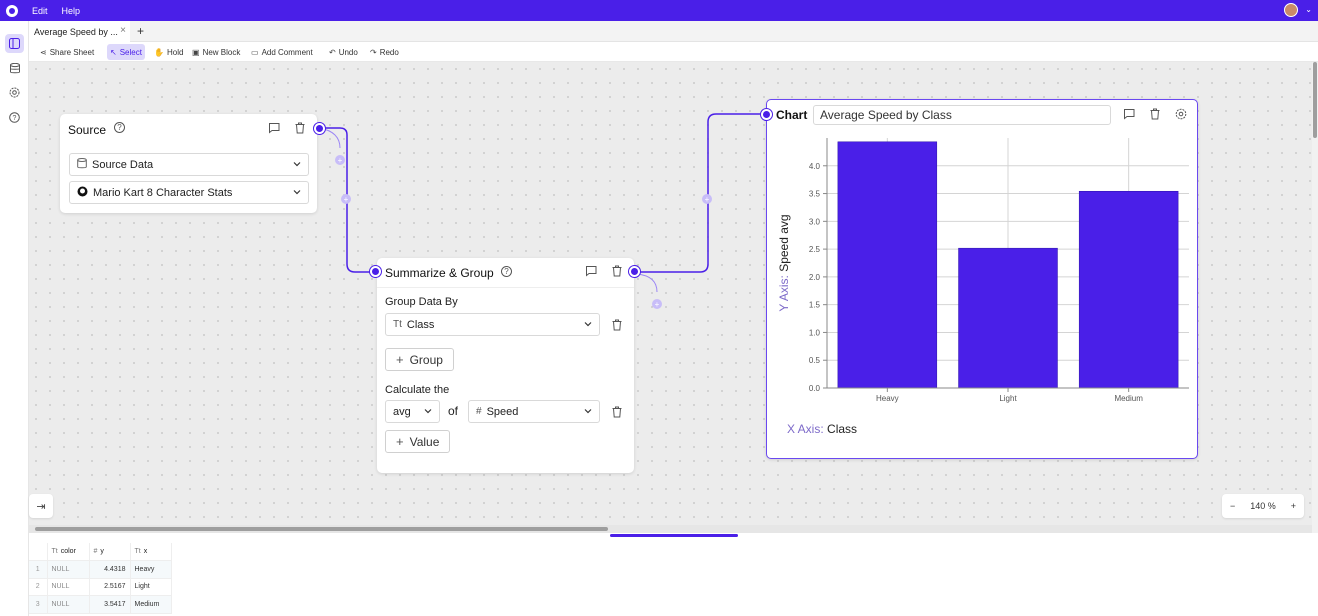 This screenshot has height=616, width=1318. What do you see at coordinates (962, 115) in the screenshot?
I see `chart-title-input: Average Speed by Class` at bounding box center [962, 115].